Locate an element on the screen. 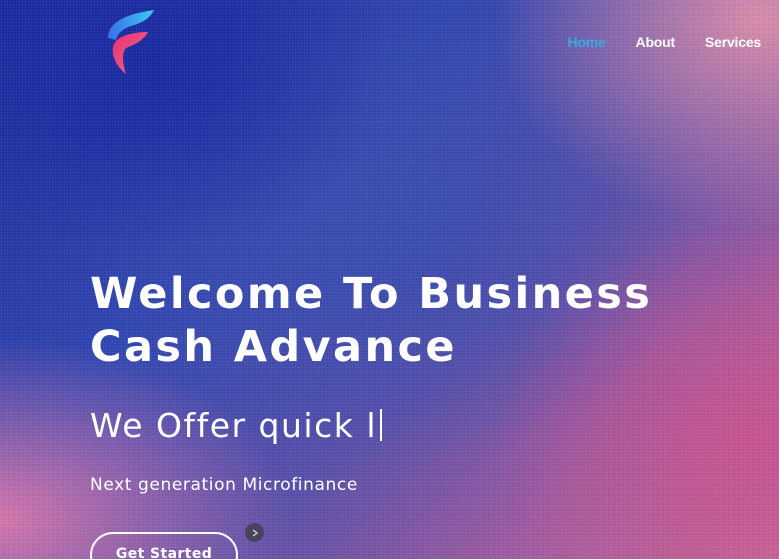  typed-text: We Offer quick l is located at coordinates (234, 425).